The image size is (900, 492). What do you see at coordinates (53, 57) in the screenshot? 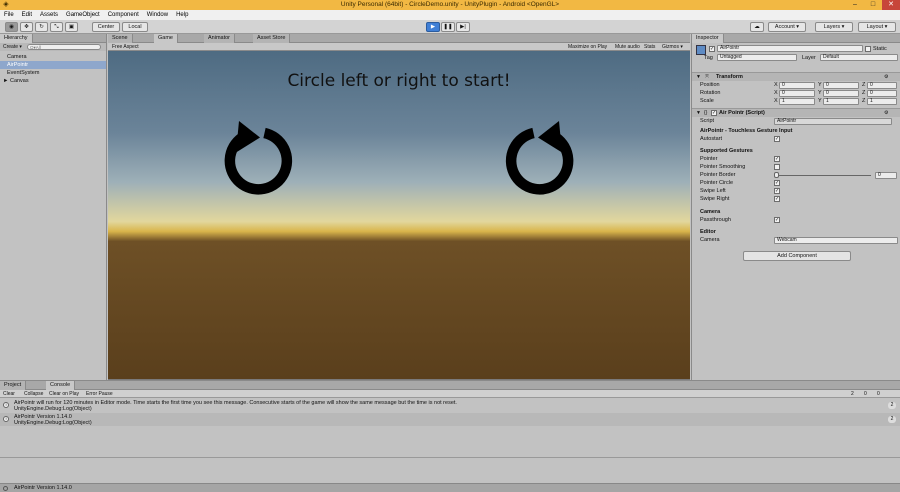
I see `hierarchy-item-camera: Camera` at bounding box center [53, 57].